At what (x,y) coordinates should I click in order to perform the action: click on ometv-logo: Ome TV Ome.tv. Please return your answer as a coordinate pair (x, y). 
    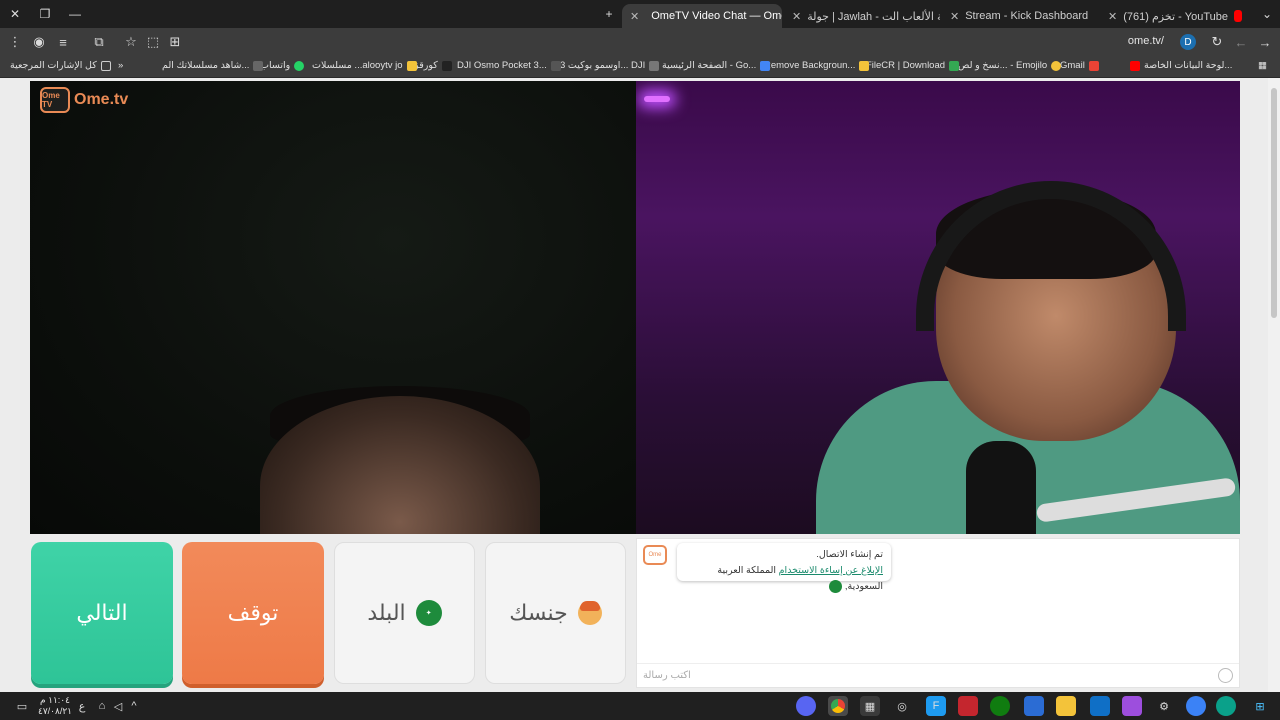
    Looking at the image, I should click on (84, 100).